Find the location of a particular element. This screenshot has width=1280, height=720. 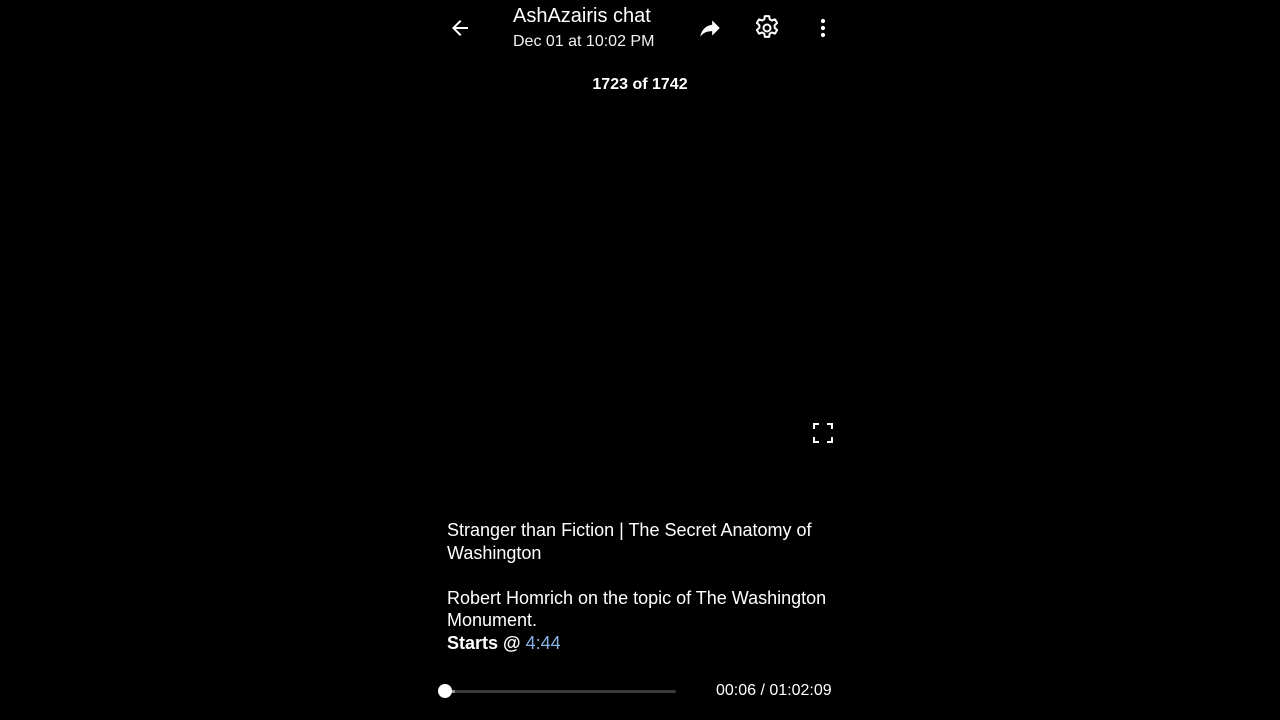

seek-thumb is located at coordinates (445, 691).